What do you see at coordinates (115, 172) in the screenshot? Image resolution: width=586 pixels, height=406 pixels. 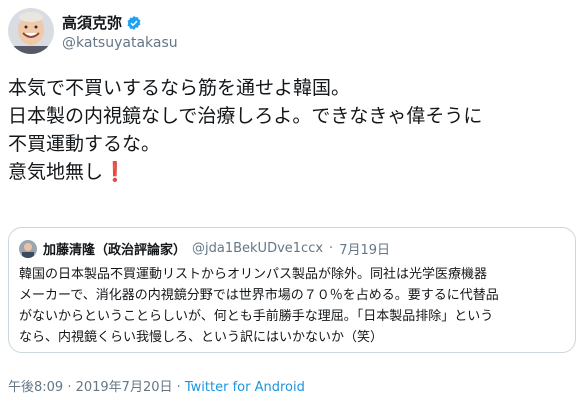 I see `exclamation-emoji: ❗` at bounding box center [115, 172].